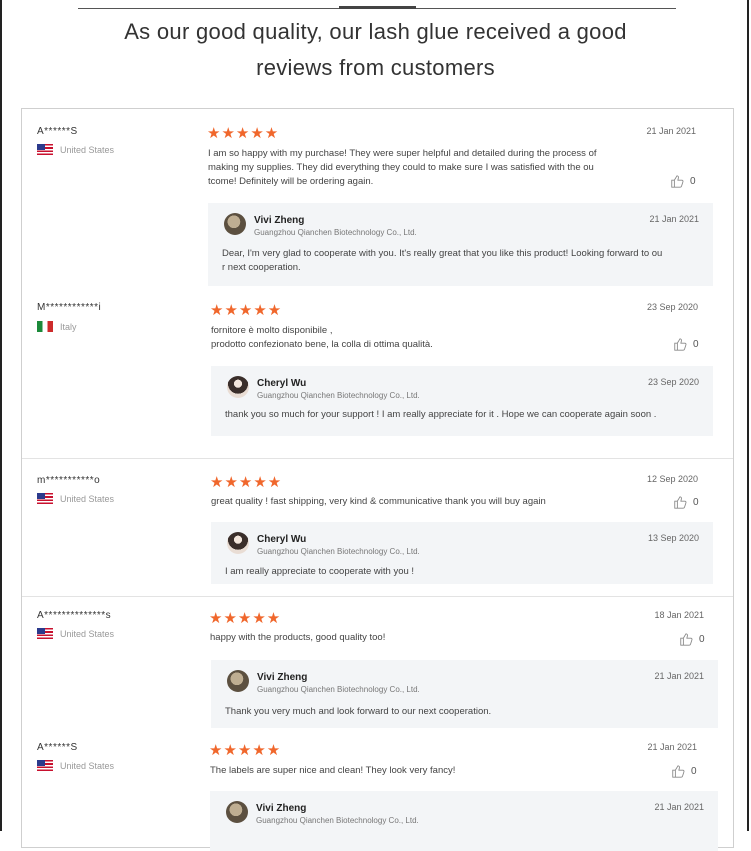 This screenshot has width=751, height=851. Describe the element at coordinates (679, 615) in the screenshot. I see `review-date: 18 Jan 2021` at that location.